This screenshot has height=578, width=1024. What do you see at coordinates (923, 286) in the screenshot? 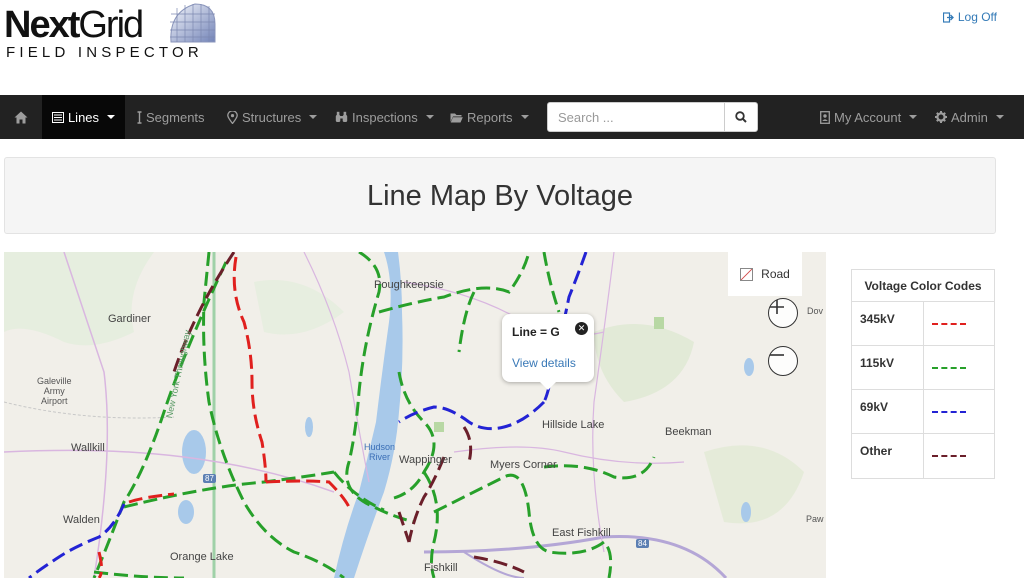
I see `legend-title: Voltage Color Codes` at bounding box center [923, 286].